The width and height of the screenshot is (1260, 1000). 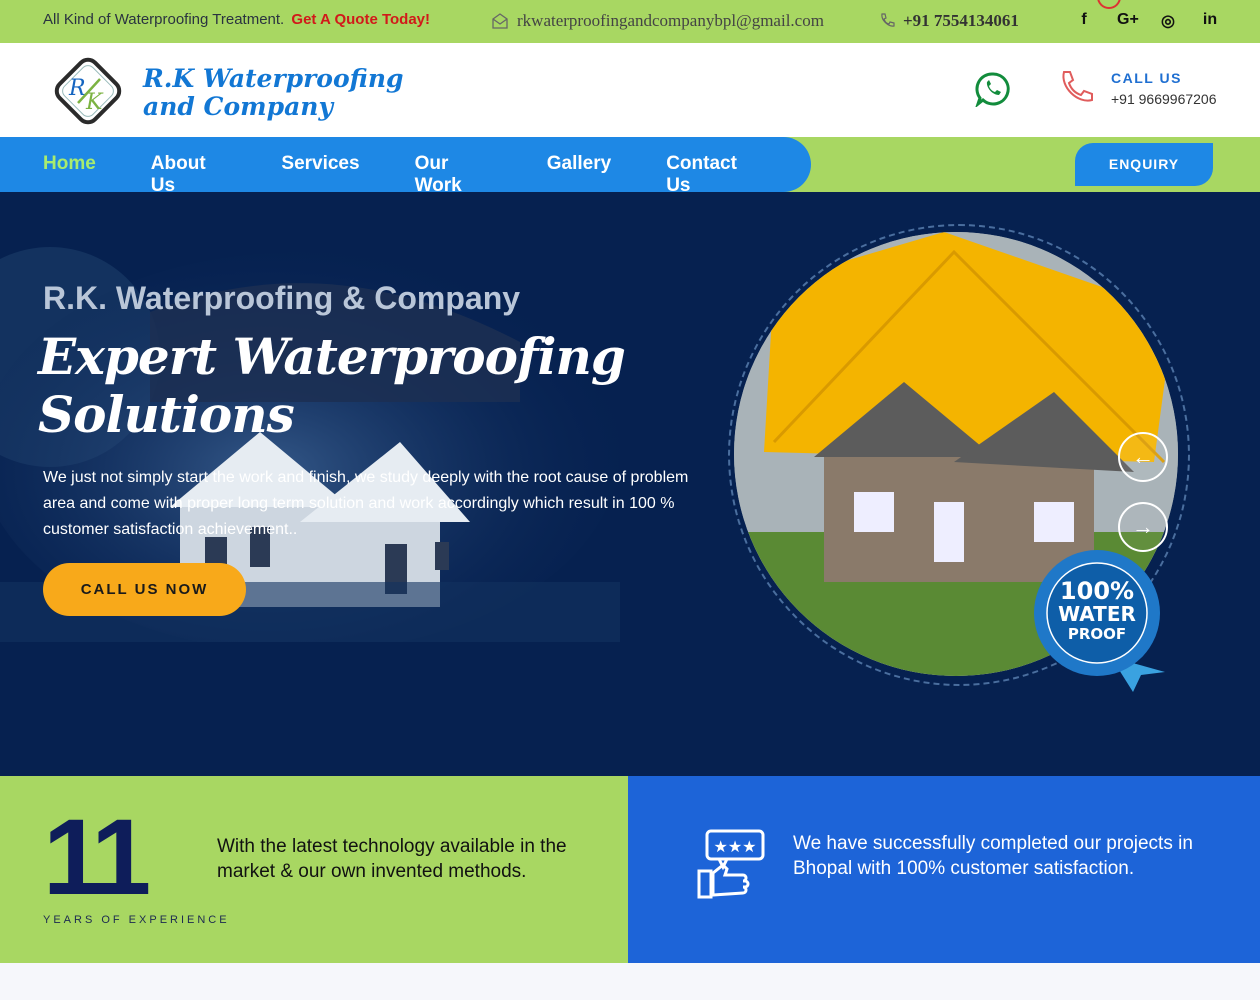 I want to click on phone-icon, so click(x=888, y=20).